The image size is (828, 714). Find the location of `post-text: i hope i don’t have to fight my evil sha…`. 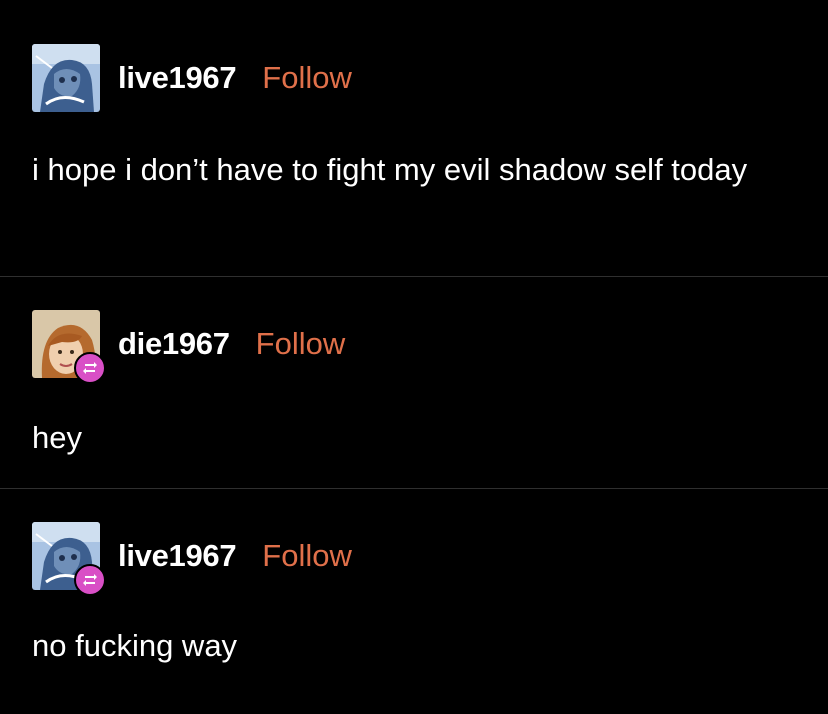

post-text: i hope i don’t have to fight my evil sha… is located at coordinates (390, 169).